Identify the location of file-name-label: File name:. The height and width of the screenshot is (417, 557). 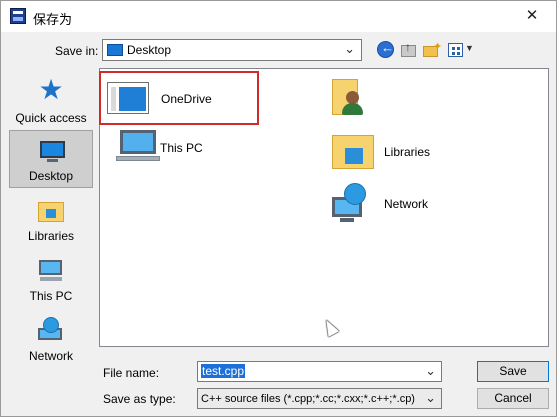
(131, 373).